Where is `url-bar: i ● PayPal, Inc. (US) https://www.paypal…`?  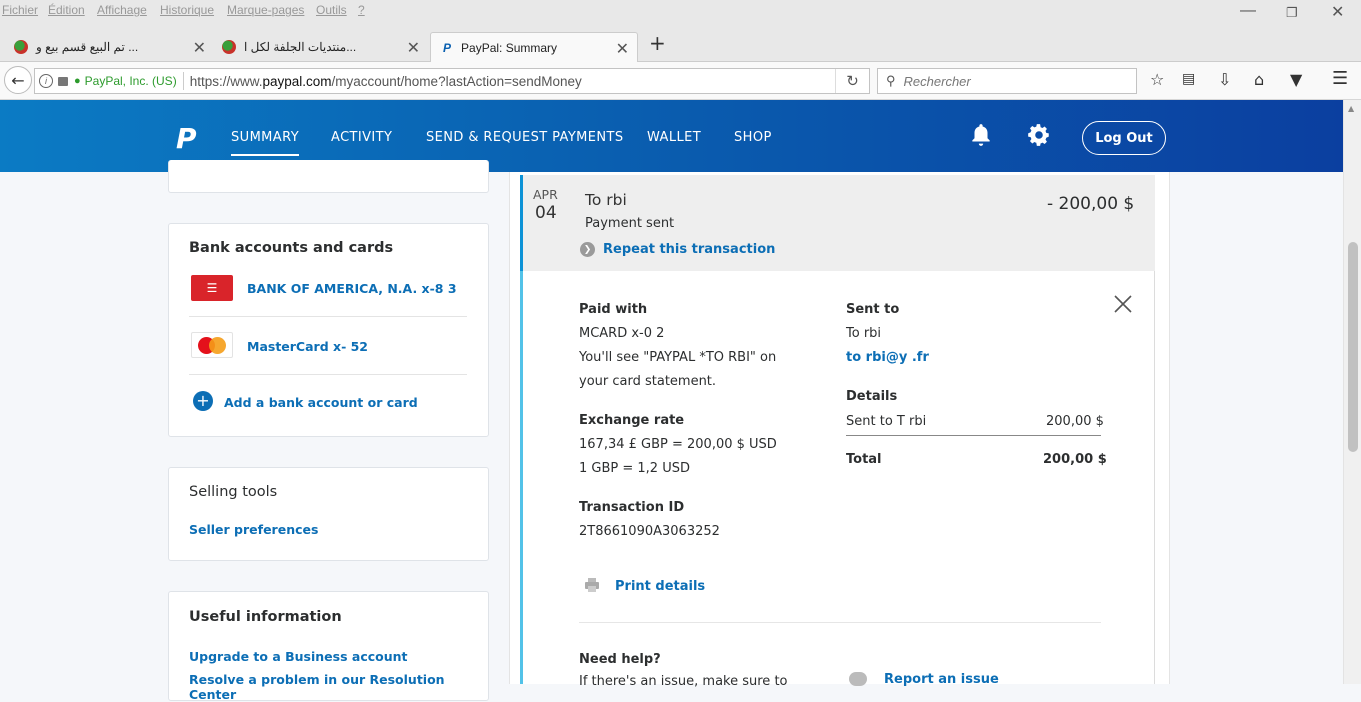 url-bar: i ● PayPal, Inc. (US) https://www.paypal… is located at coordinates (452, 81).